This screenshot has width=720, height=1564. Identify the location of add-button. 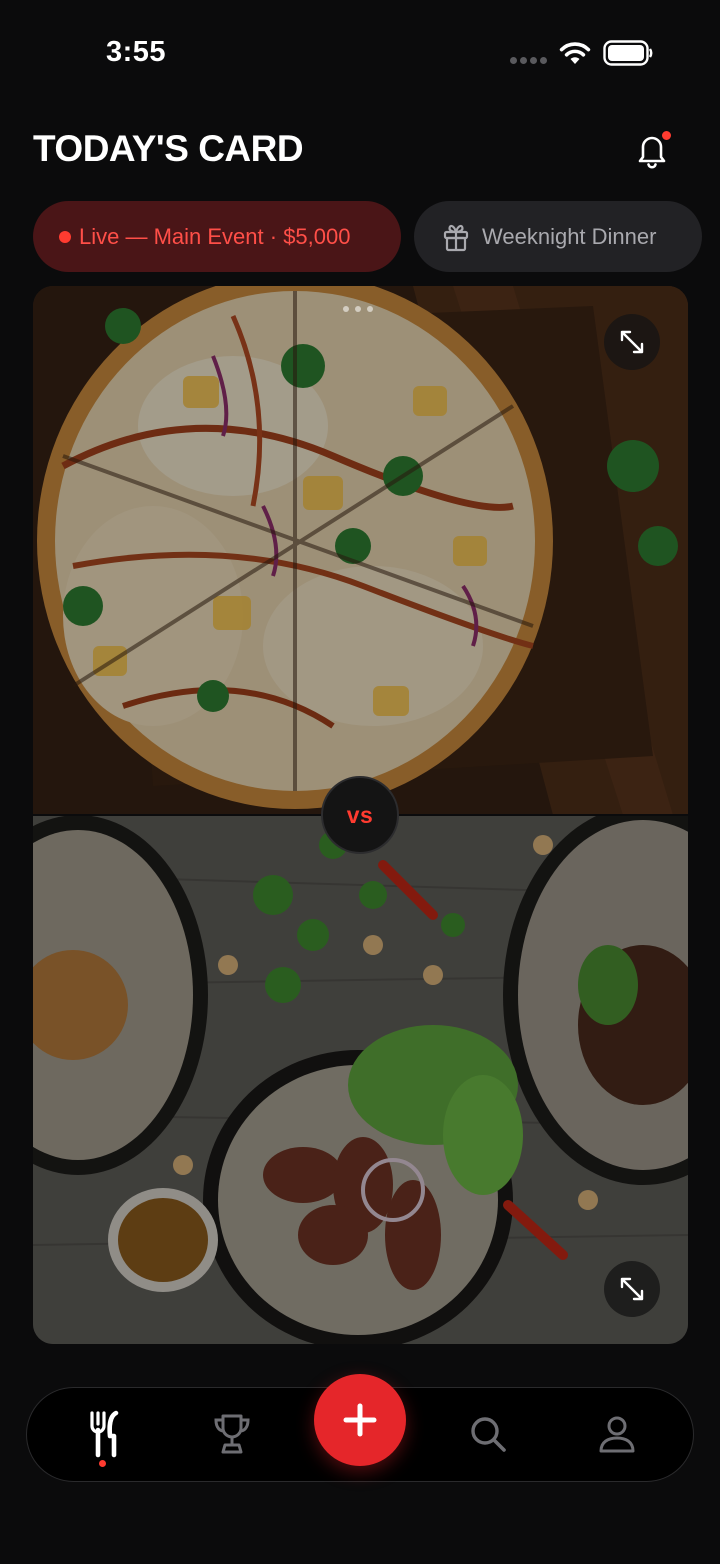
(360, 1420).